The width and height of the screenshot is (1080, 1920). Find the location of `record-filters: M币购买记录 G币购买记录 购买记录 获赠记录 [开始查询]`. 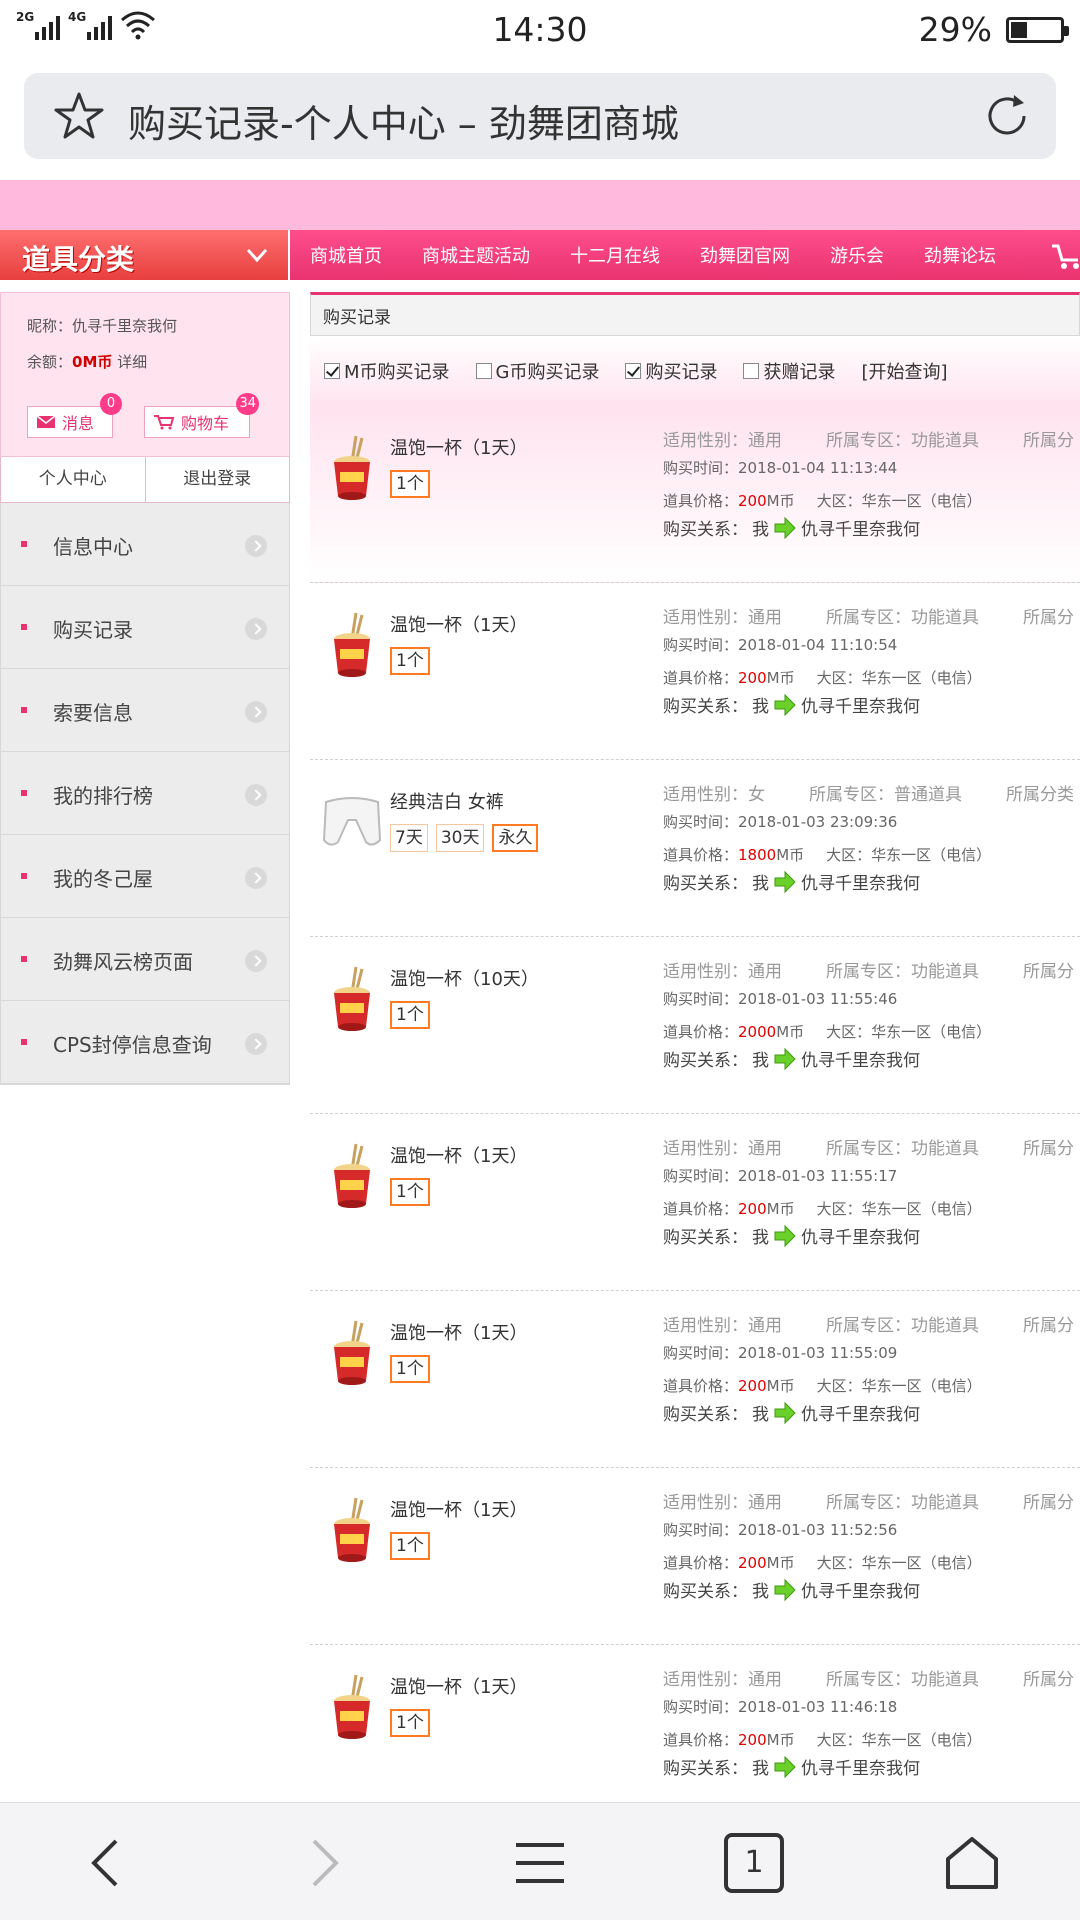

record-filters: M币购买记录 G币购买记录 购买记录 获赠记录 [开始查询] is located at coordinates (695, 371).